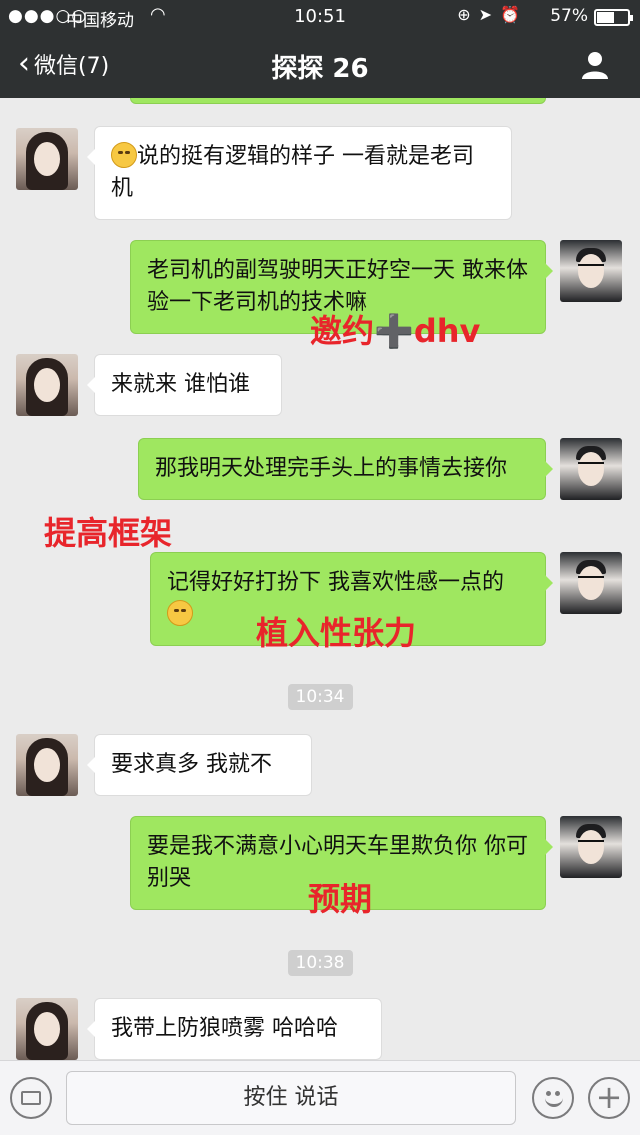  Describe the element at coordinates (31, 1098) in the screenshot. I see `keyboard-icon` at that location.